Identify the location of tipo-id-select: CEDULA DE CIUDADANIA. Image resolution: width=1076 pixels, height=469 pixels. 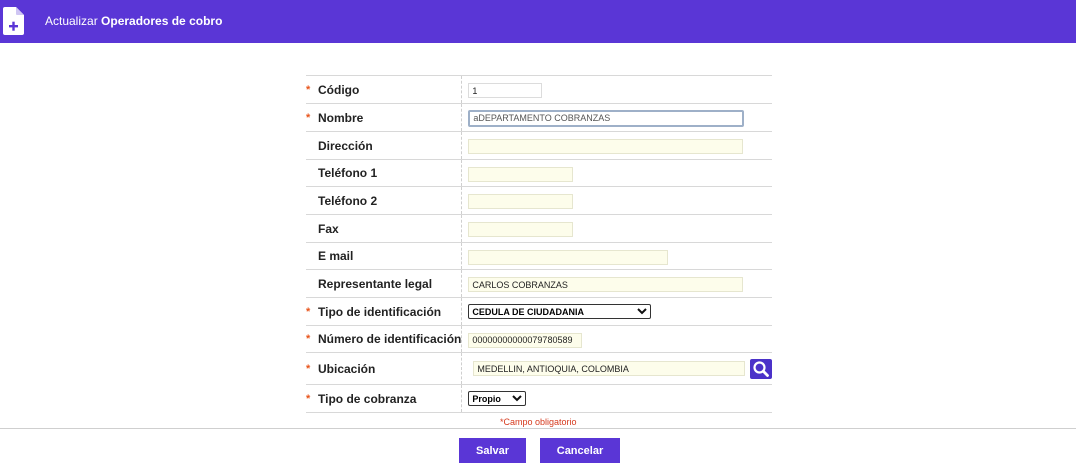
(560, 311).